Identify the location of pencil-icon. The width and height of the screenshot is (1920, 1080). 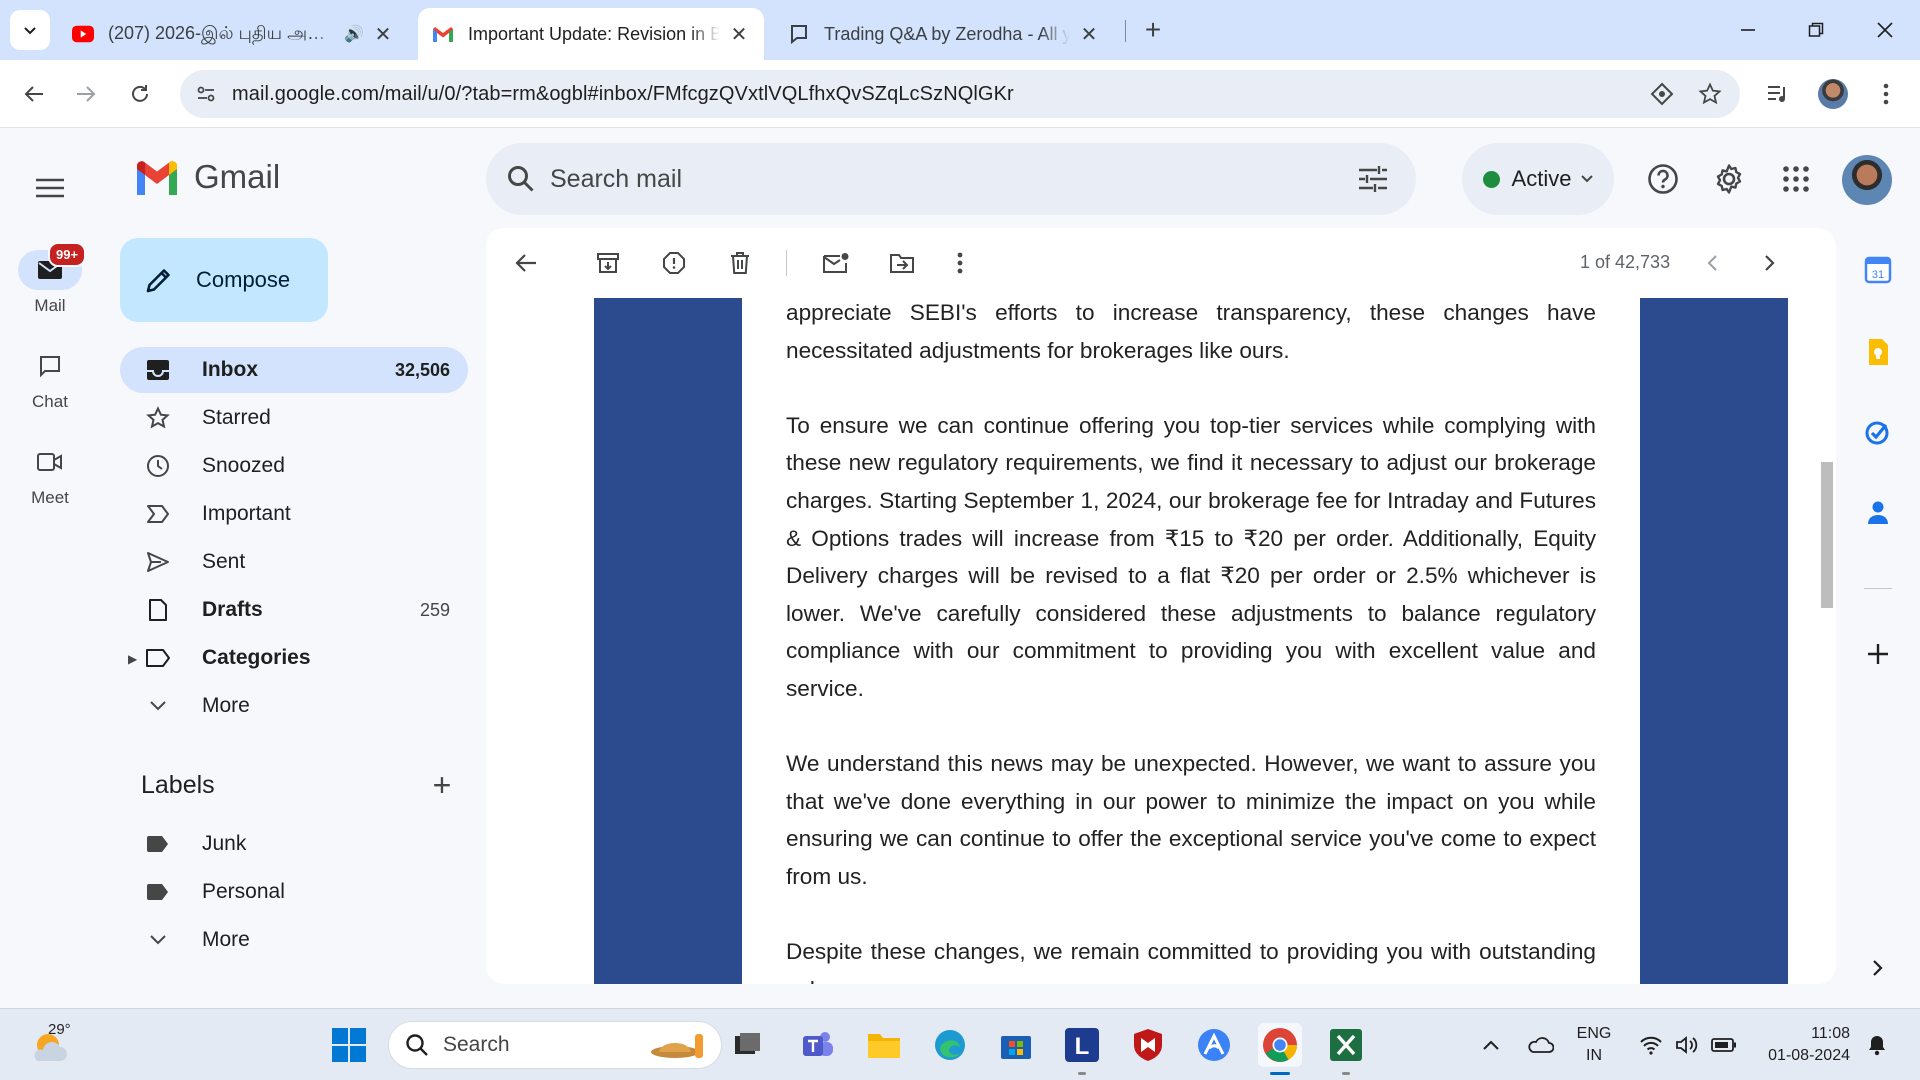
(158, 281).